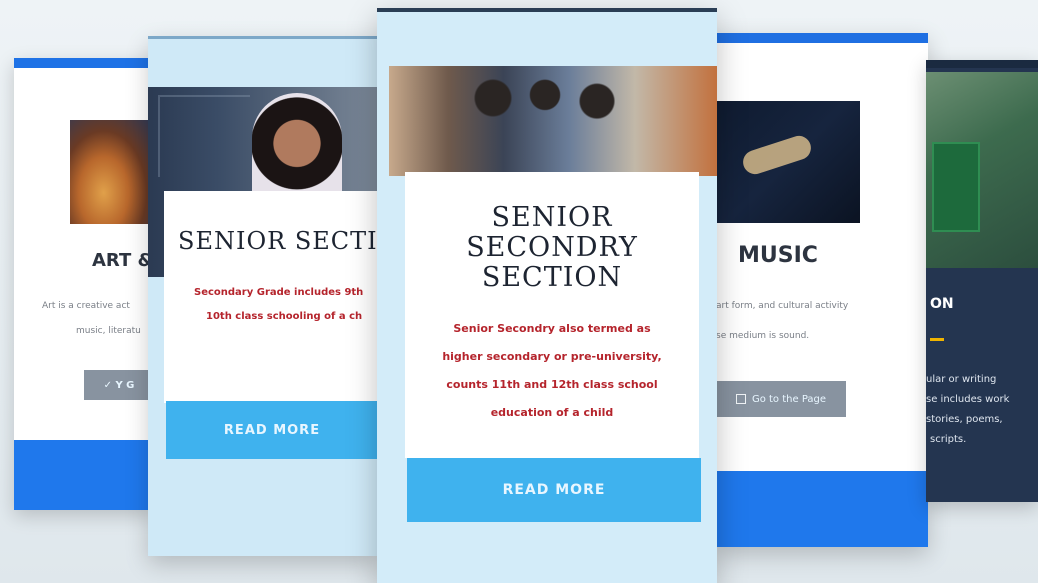 This screenshot has width=1038, height=583. What do you see at coordinates (789, 399) in the screenshot?
I see `music-go-to-page-label: Go to the Page` at bounding box center [789, 399].